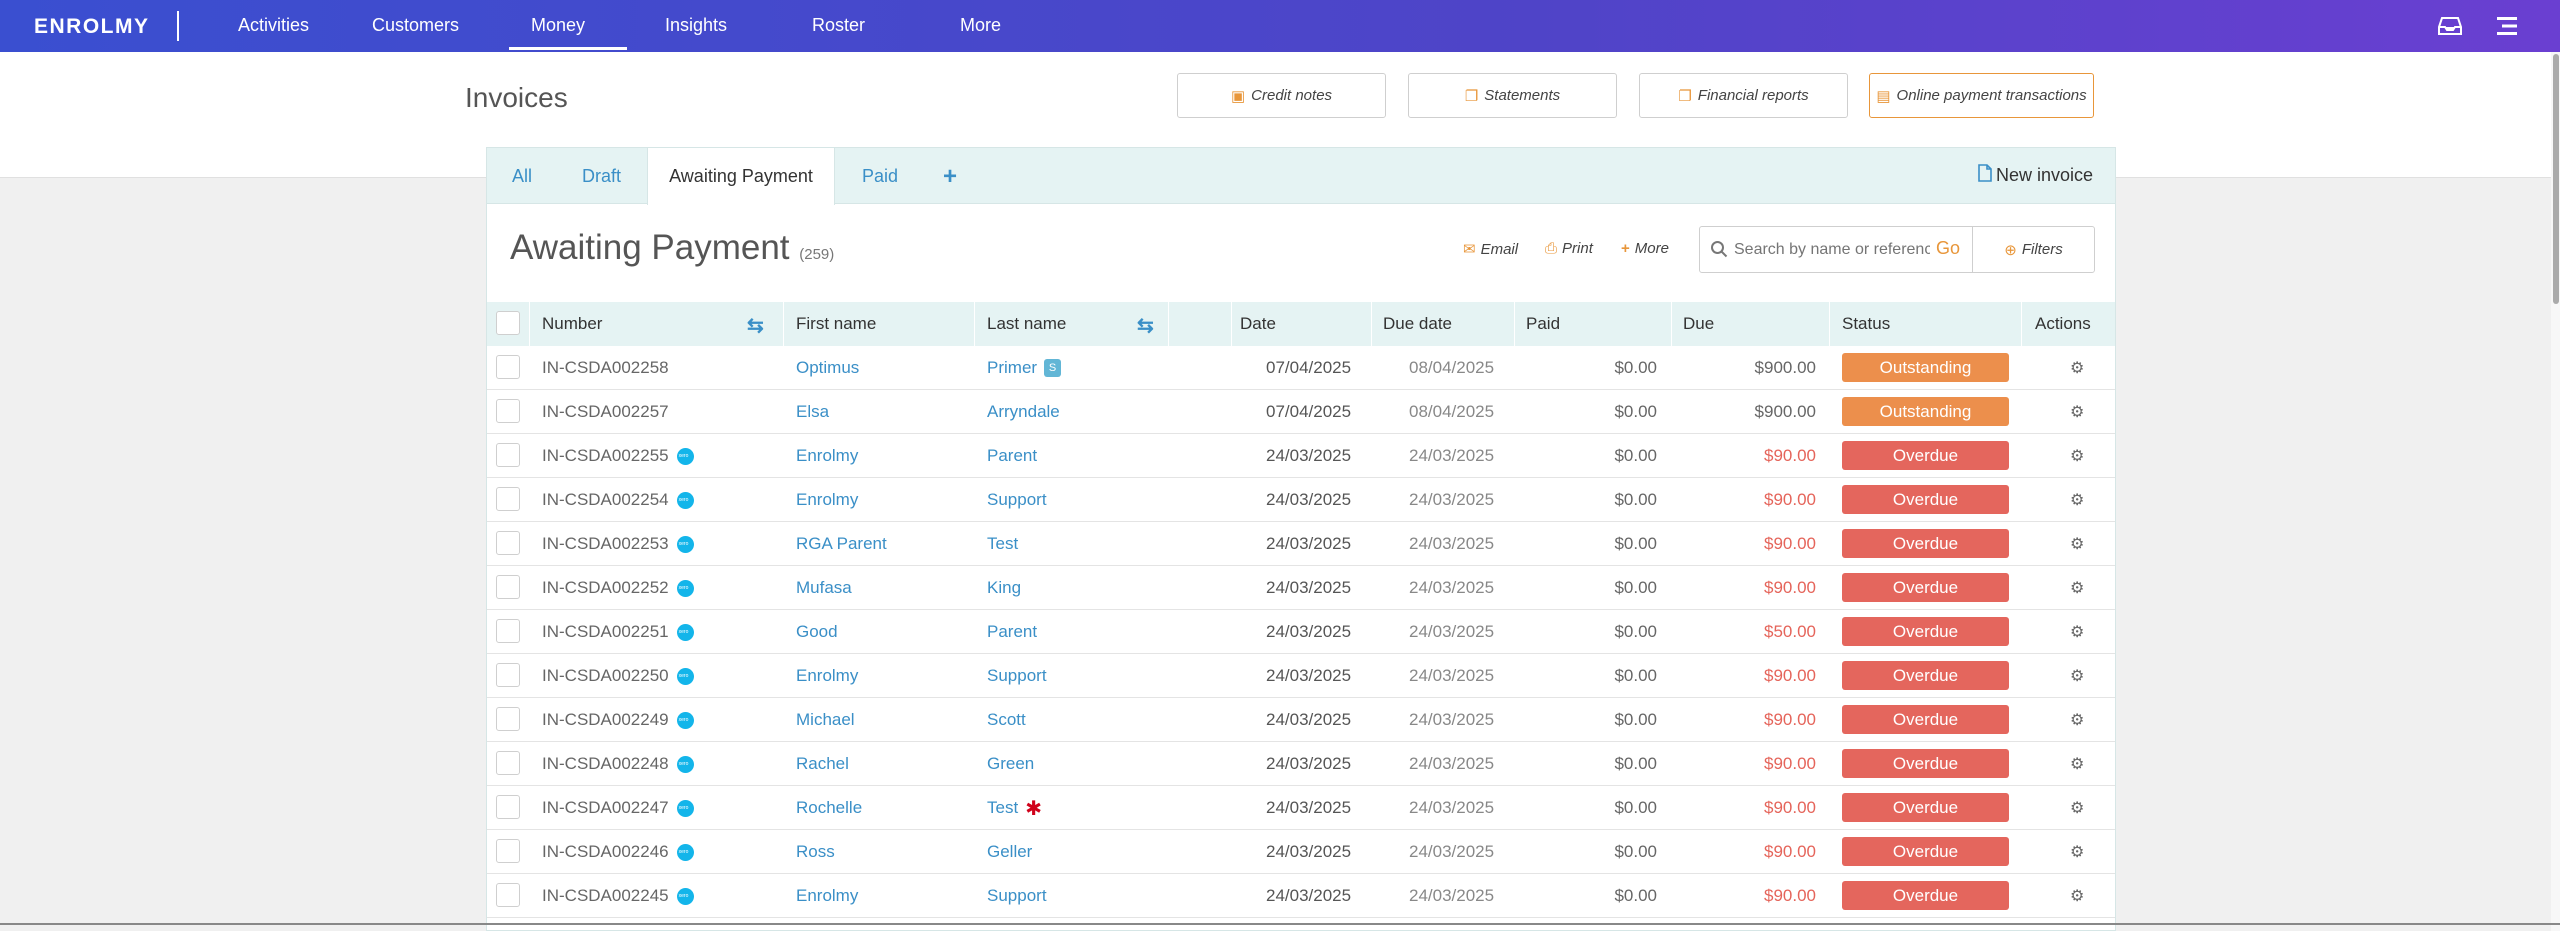 This screenshot has width=2560, height=931. Describe the element at coordinates (605, 632) in the screenshot. I see `invoice-number: IN-CSDA002251` at that location.